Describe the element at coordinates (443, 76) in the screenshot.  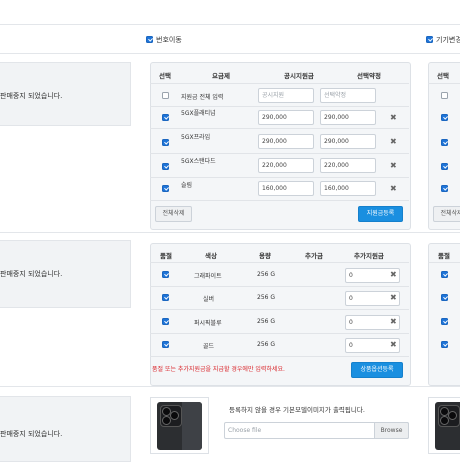
I see `plan-header-select-right: 선택` at that location.